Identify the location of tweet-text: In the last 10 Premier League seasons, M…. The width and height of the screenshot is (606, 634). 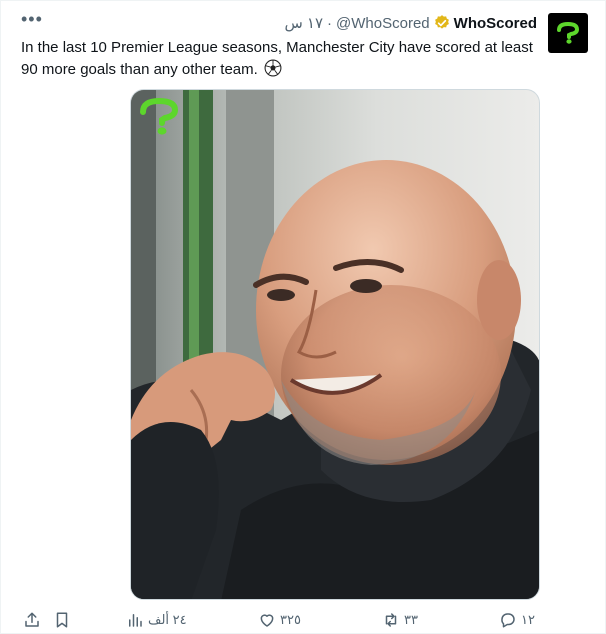
(281, 60).